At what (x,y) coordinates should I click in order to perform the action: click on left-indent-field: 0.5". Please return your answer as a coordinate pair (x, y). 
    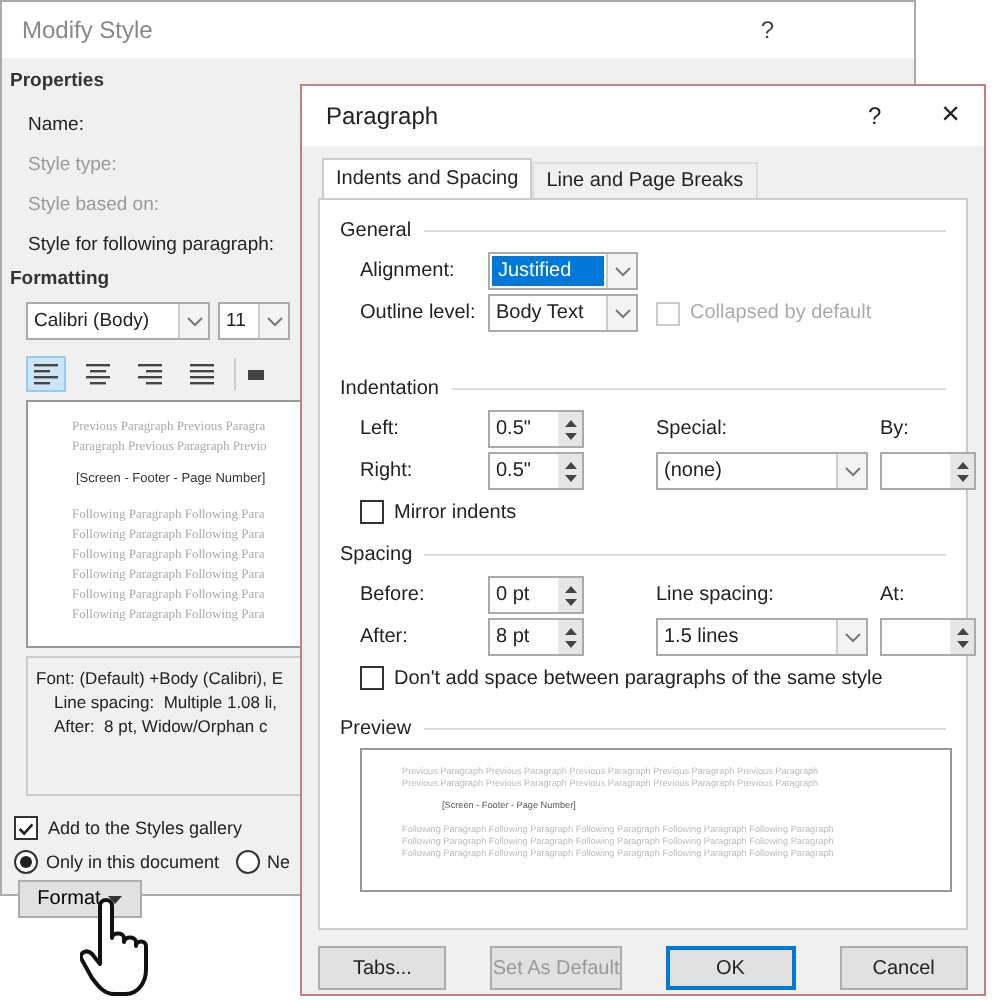
    Looking at the image, I should click on (536, 429).